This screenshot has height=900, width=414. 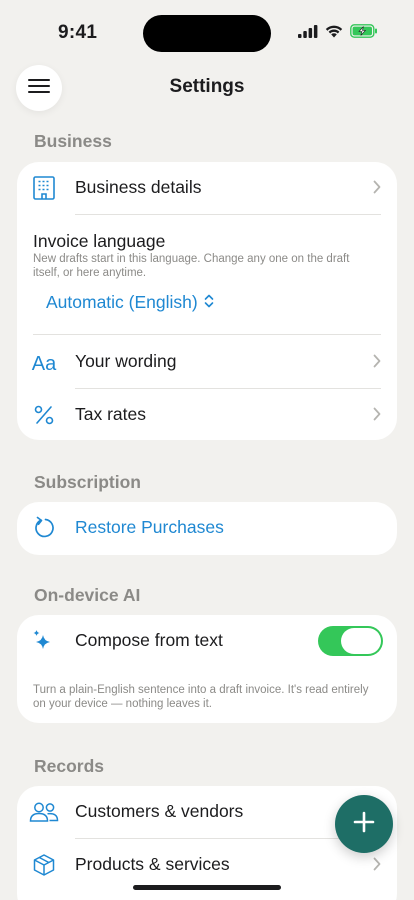 I want to click on chevron-up-down-icon, so click(x=209, y=302).